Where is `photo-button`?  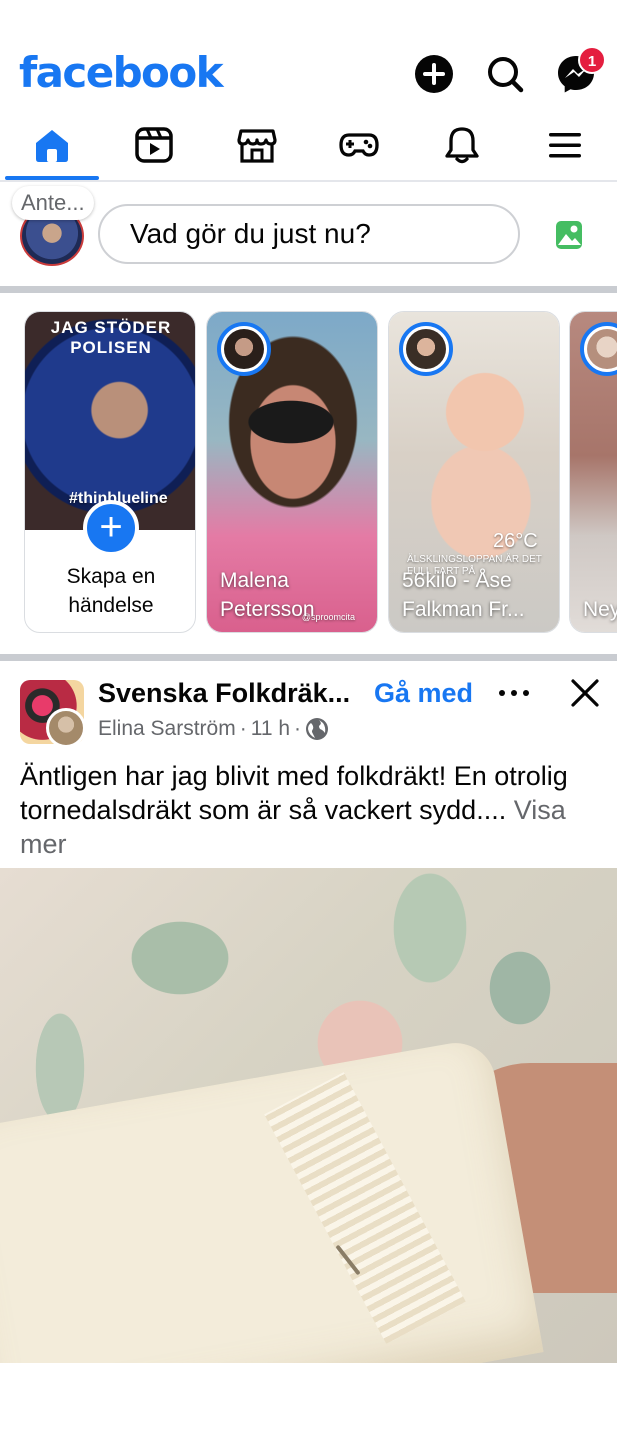 photo-button is located at coordinates (569, 237).